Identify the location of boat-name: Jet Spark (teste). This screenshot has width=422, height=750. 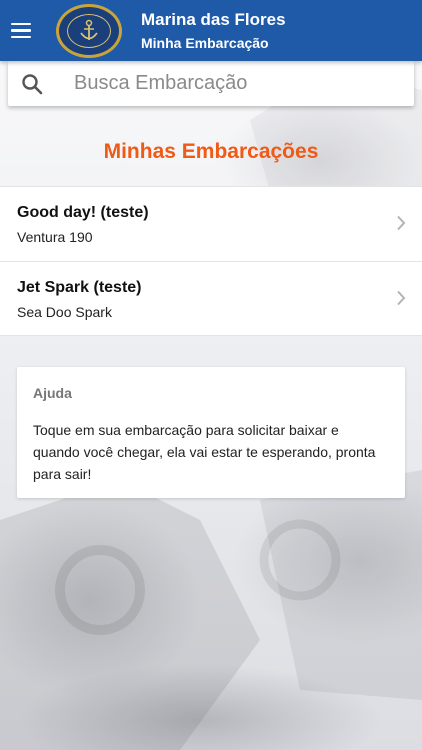
(79, 287).